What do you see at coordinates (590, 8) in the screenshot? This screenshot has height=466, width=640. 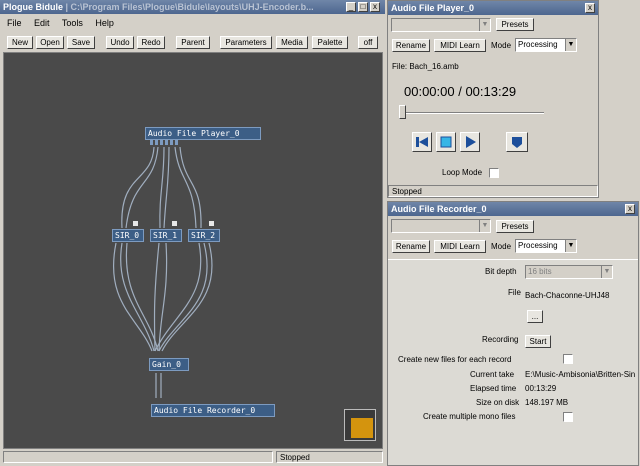 I see `player-close-button: x` at bounding box center [590, 8].